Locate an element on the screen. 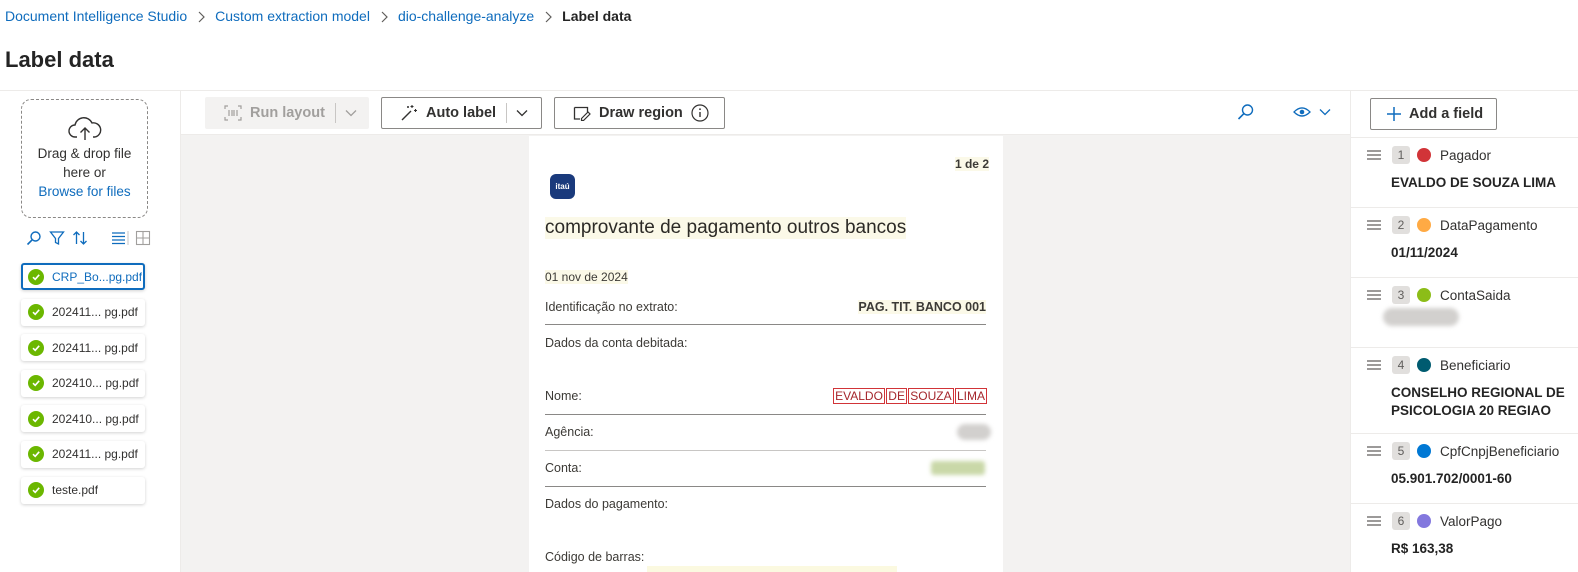 Image resolution: width=1578 pixels, height=572 pixels. breadcrumb-studio: Document Intelligence Studio is located at coordinates (96, 16).